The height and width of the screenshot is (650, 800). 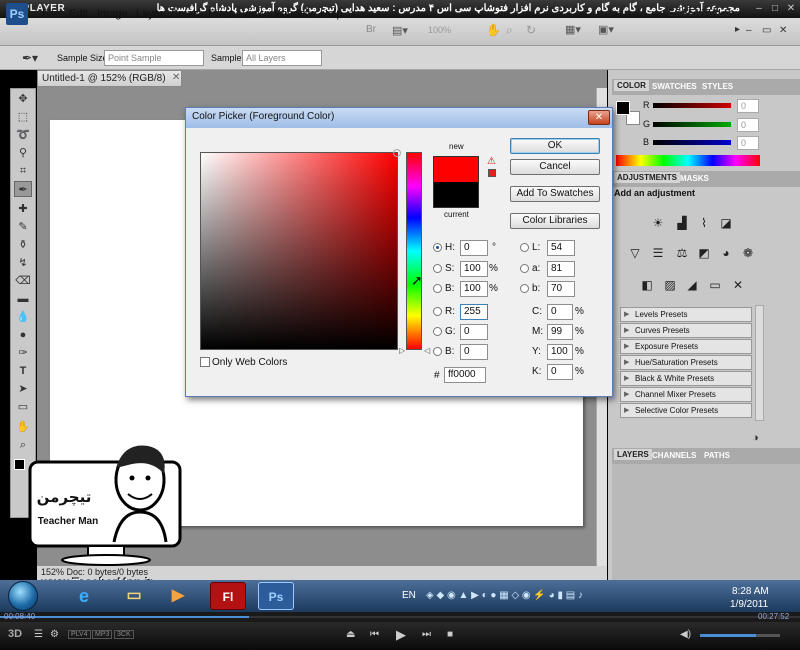 What do you see at coordinates (84, 596) in the screenshot?
I see `taskbar-ie-icon: e` at bounding box center [84, 596].